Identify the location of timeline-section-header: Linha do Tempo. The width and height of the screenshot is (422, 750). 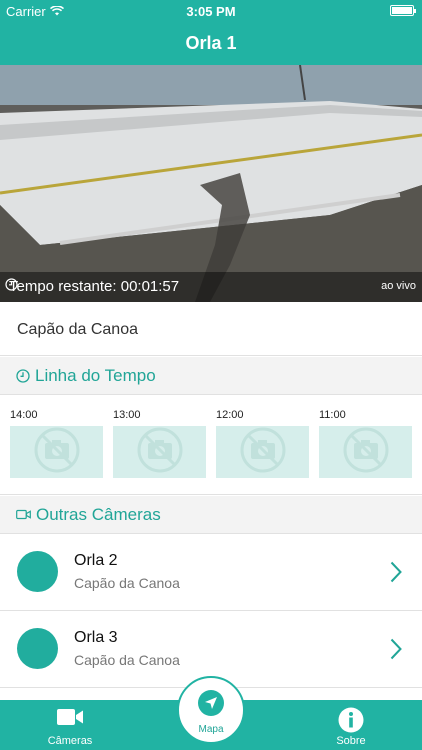
(211, 376).